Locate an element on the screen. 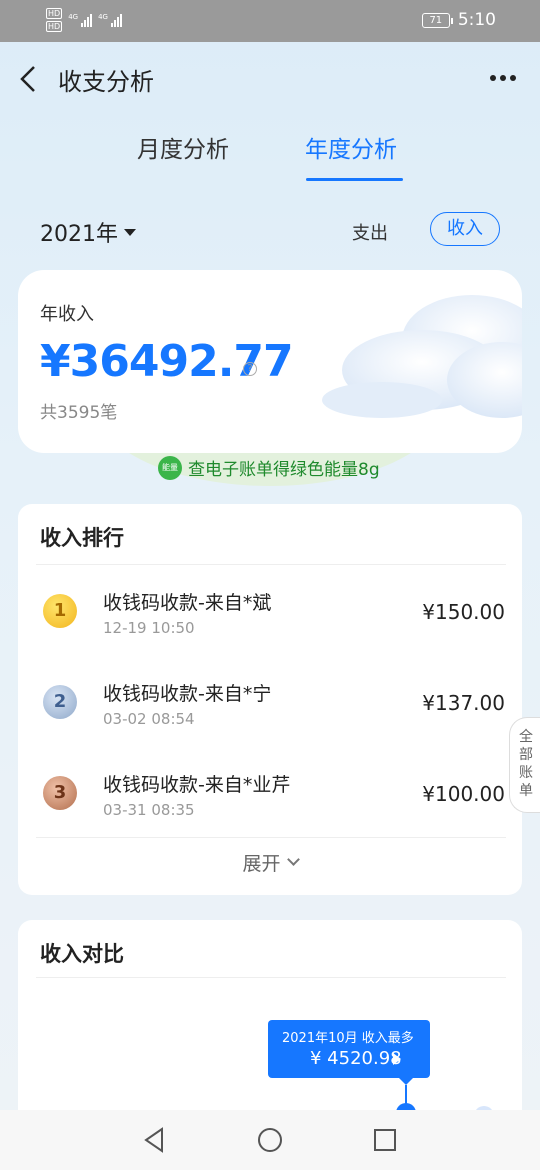 The image size is (540, 1170). back-button is located at coordinates (29, 79).